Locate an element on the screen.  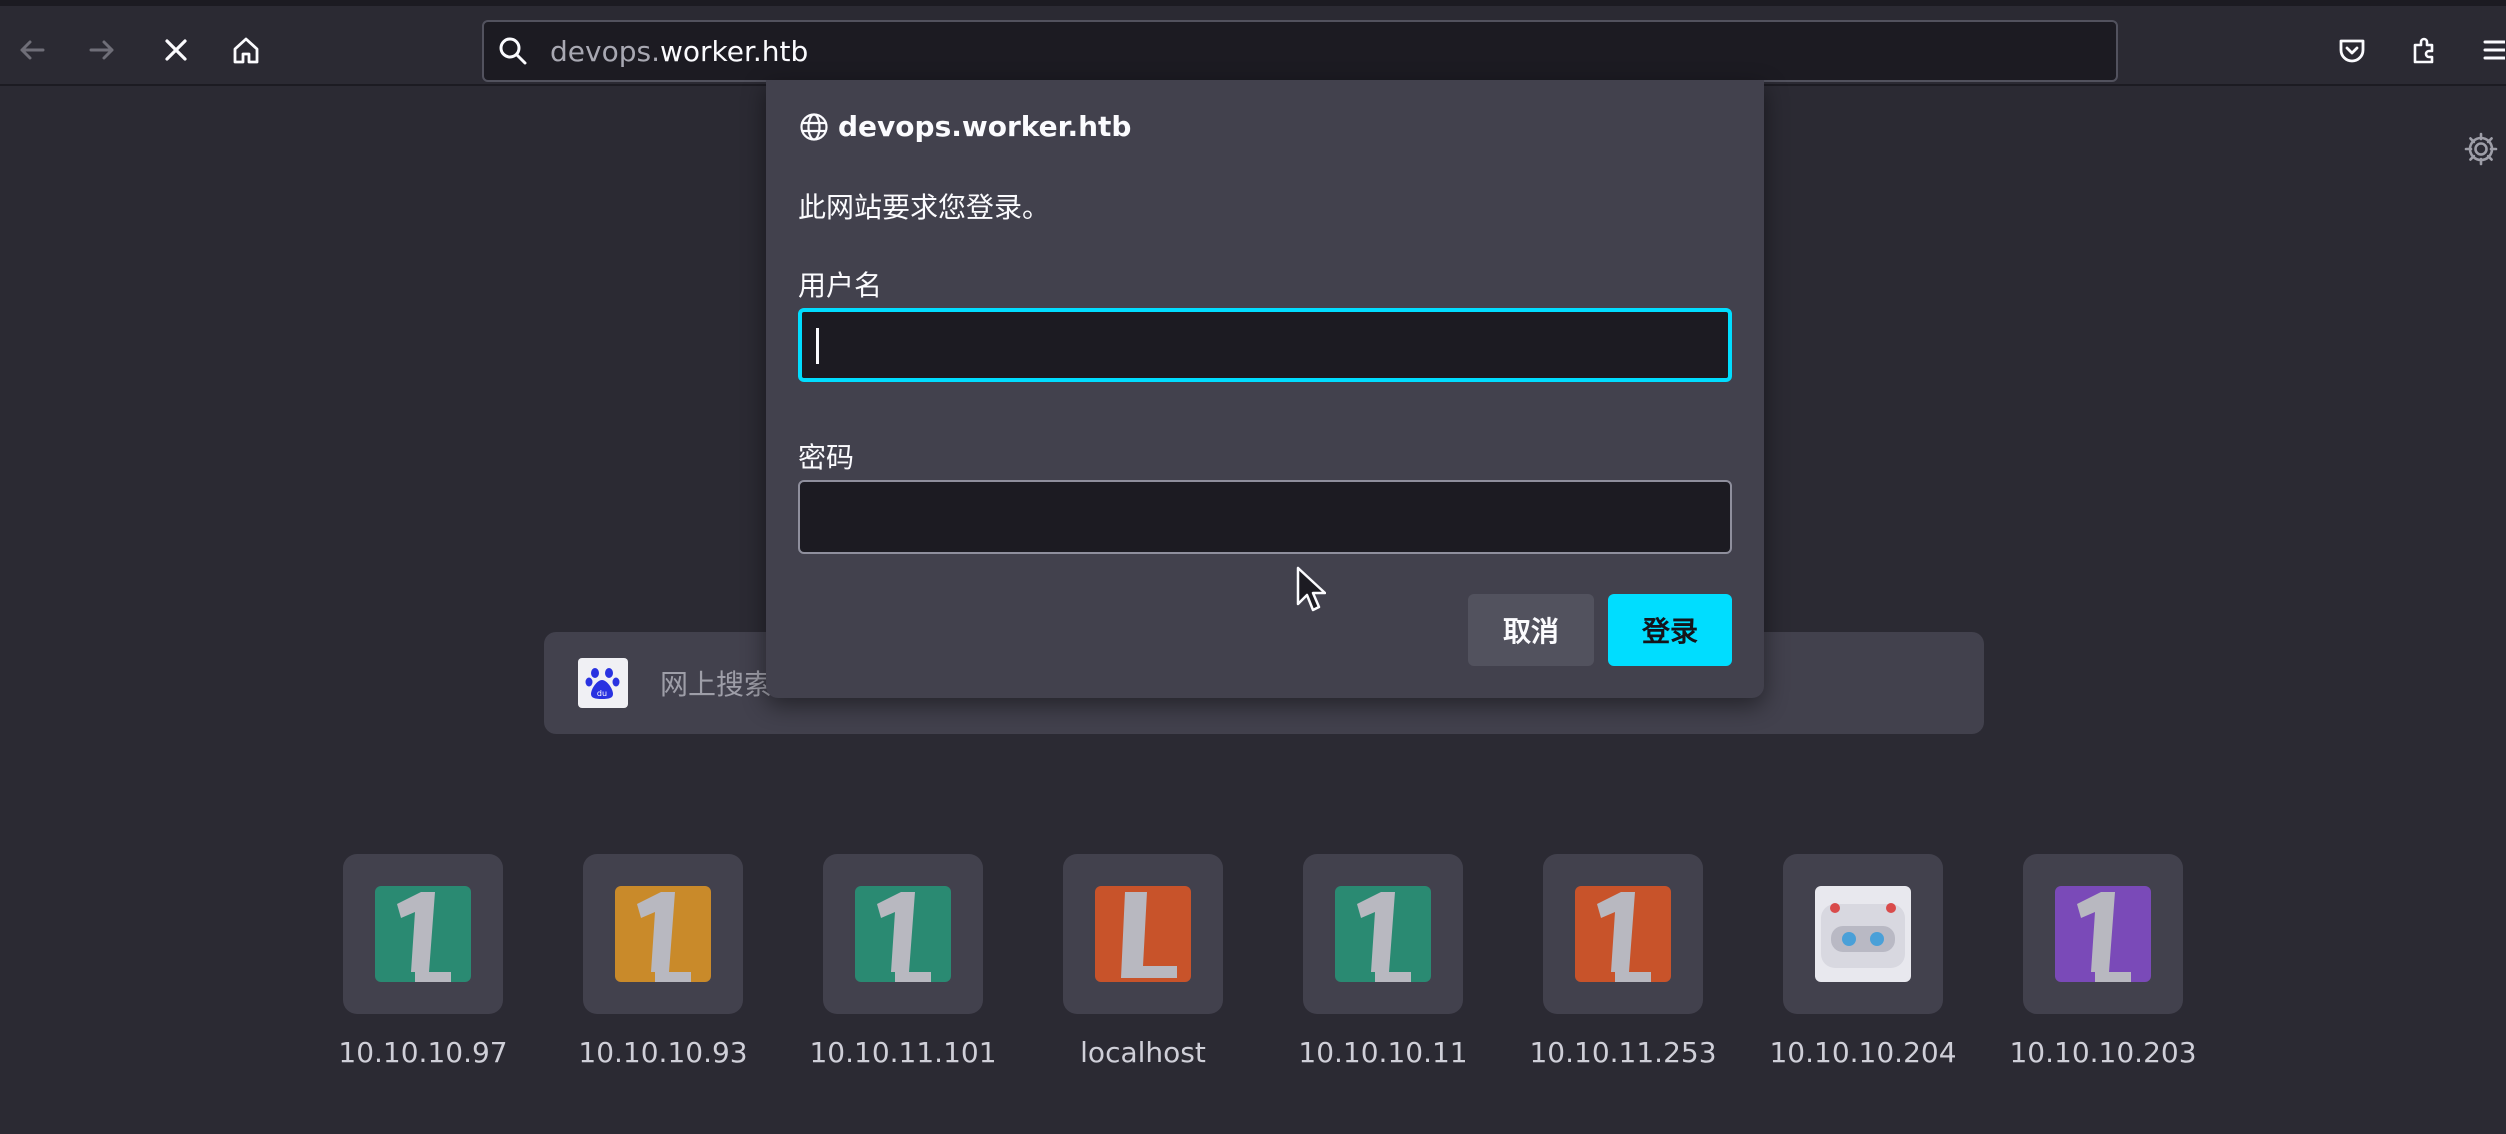
back-arrow-icon is located at coordinates (32, 50).